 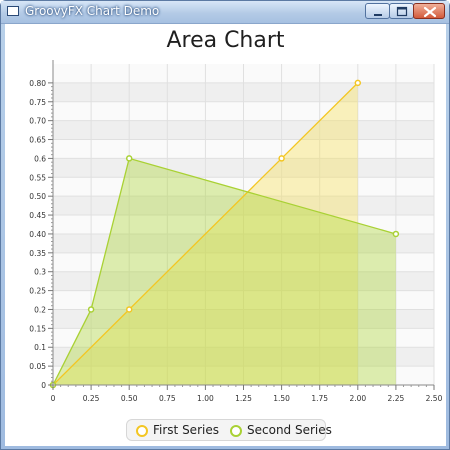 What do you see at coordinates (142, 431) in the screenshot?
I see `legend-symbol-first-series` at bounding box center [142, 431].